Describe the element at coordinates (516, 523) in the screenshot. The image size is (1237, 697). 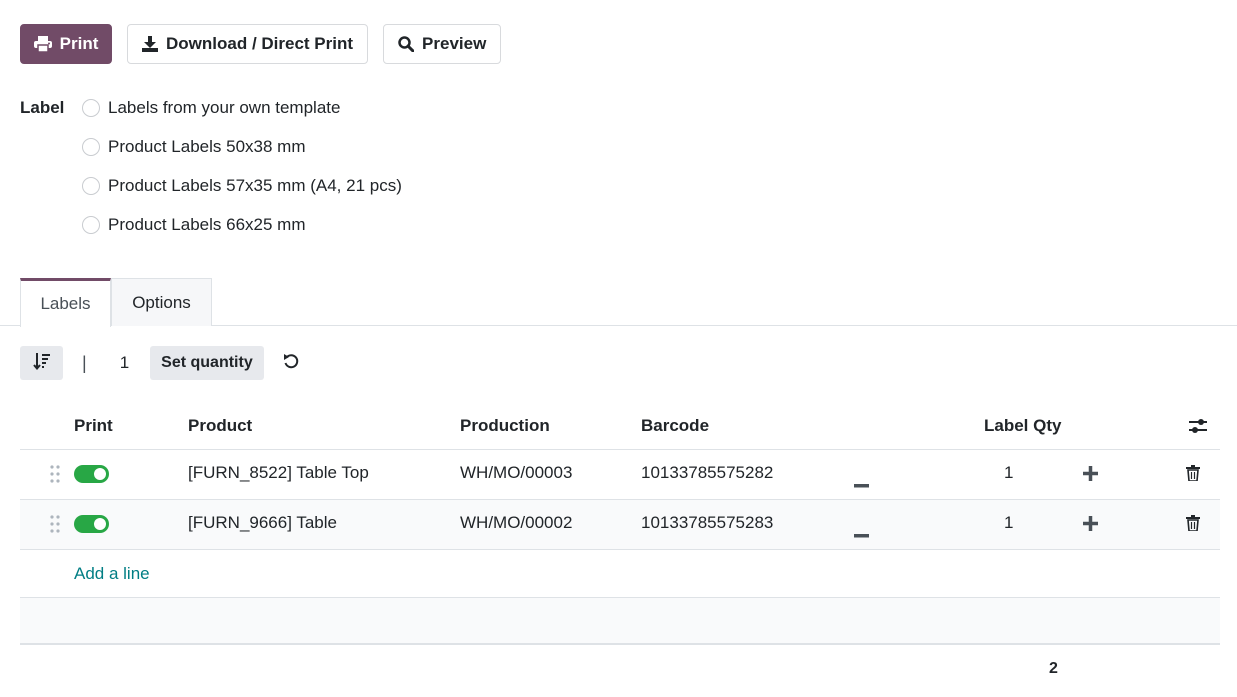
I see `production-cell: WH/MO/00002` at that location.